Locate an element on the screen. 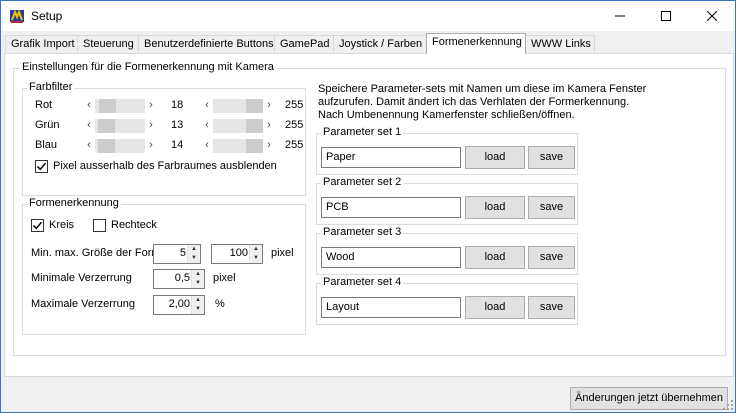 Image resolution: width=736 pixels, height=413 pixels. min-distortion-unit: pixel is located at coordinates (224, 278).